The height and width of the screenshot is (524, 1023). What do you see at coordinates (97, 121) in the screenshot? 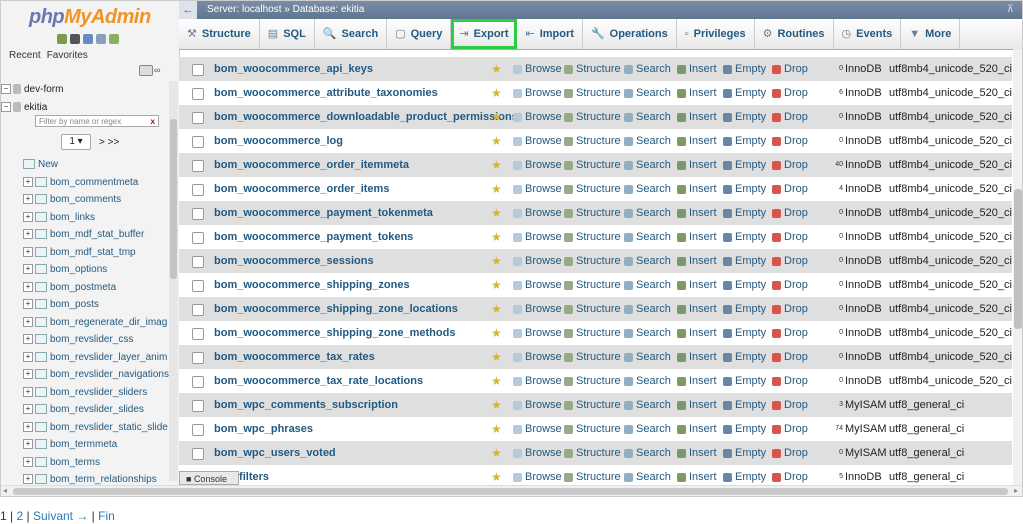
I see `table-filter-input: Filter by name or regex x` at bounding box center [97, 121].